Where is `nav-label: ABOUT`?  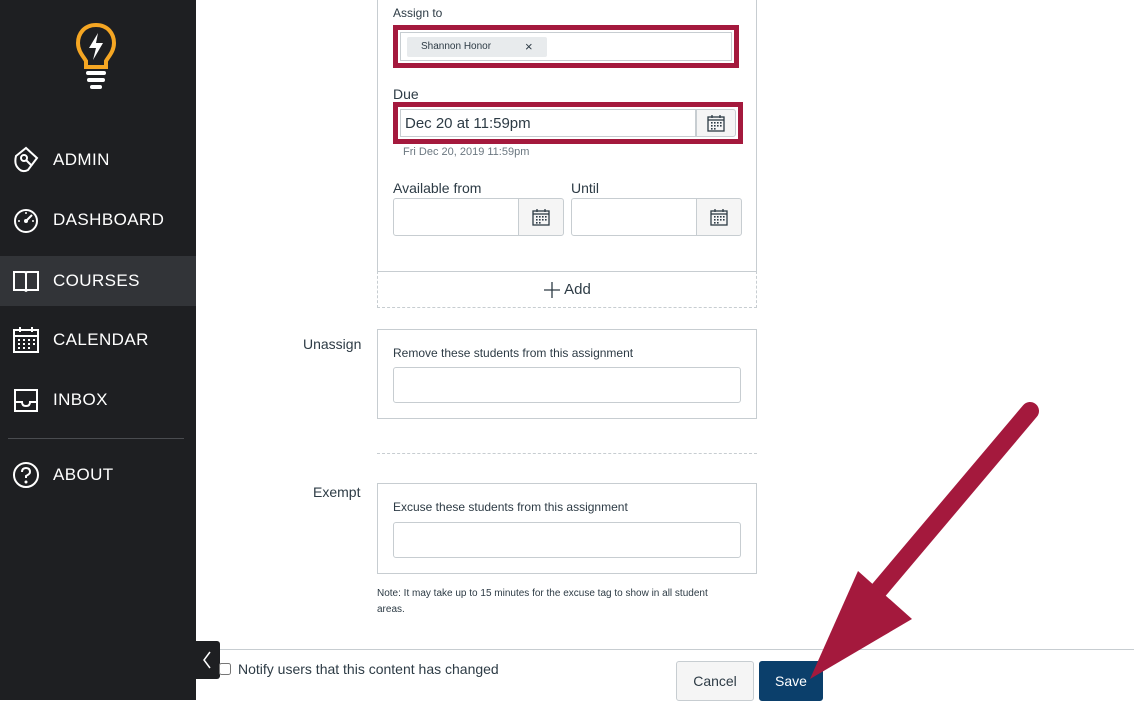 nav-label: ABOUT is located at coordinates (83, 474).